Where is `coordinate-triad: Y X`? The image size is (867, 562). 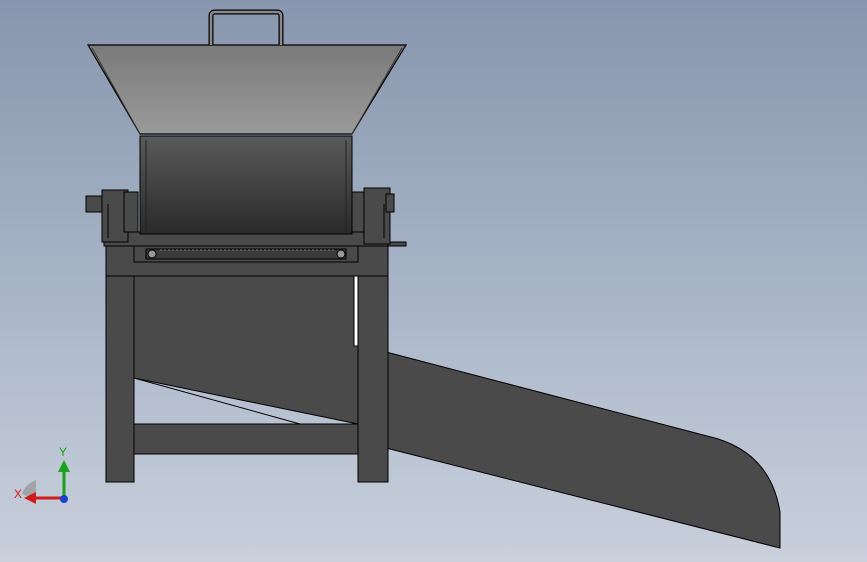
coordinate-triad: Y X is located at coordinates (42, 474).